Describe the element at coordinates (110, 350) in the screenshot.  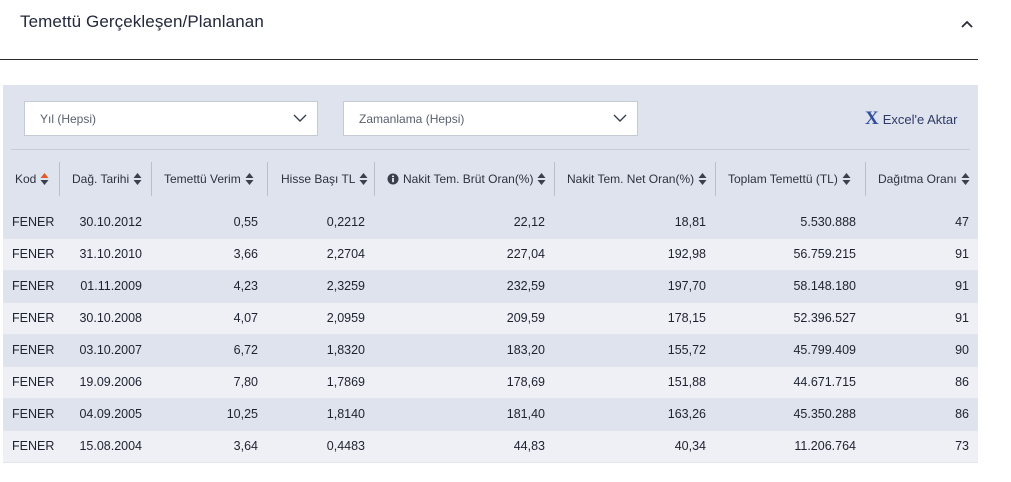
I see `cell-dag-tarihi: 03.10.2007` at that location.